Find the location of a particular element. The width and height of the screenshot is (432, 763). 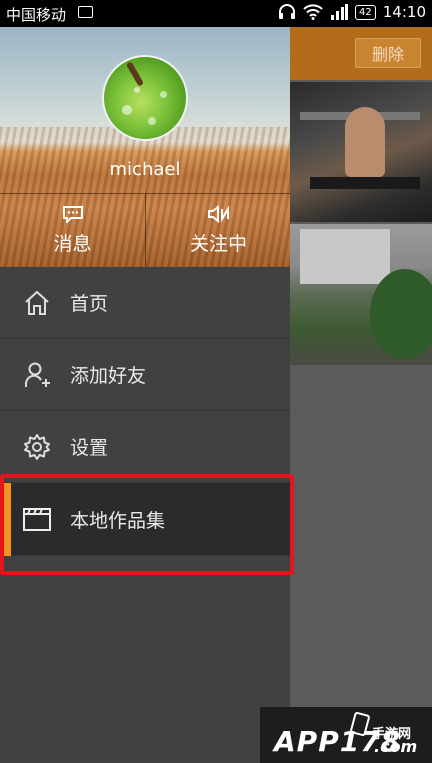

menu-item-settings: 设置 is located at coordinates (145, 447).